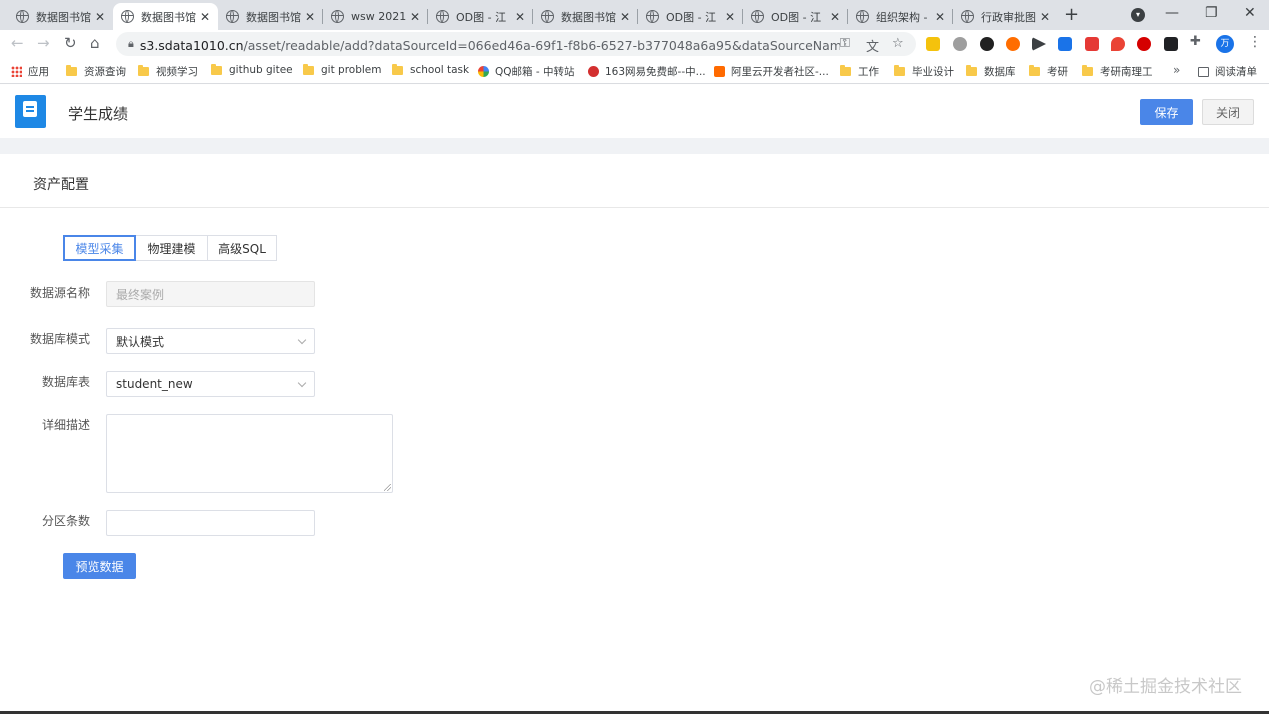 The width and height of the screenshot is (1269, 714). What do you see at coordinates (242, 248) in the screenshot?
I see `tab-advanced-sql: 高级SQL` at bounding box center [242, 248].